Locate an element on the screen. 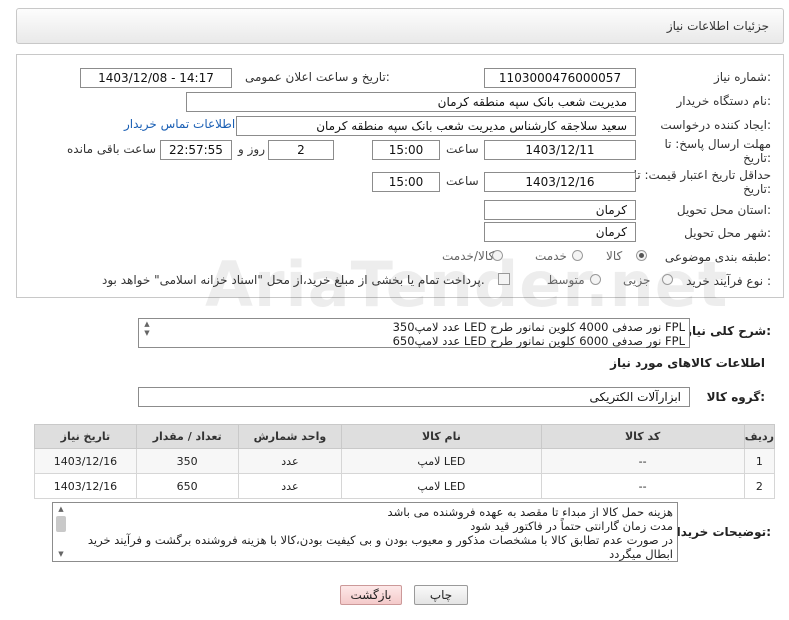  process-label: نوع فرآیند خرید : is located at coordinates (728, 281).